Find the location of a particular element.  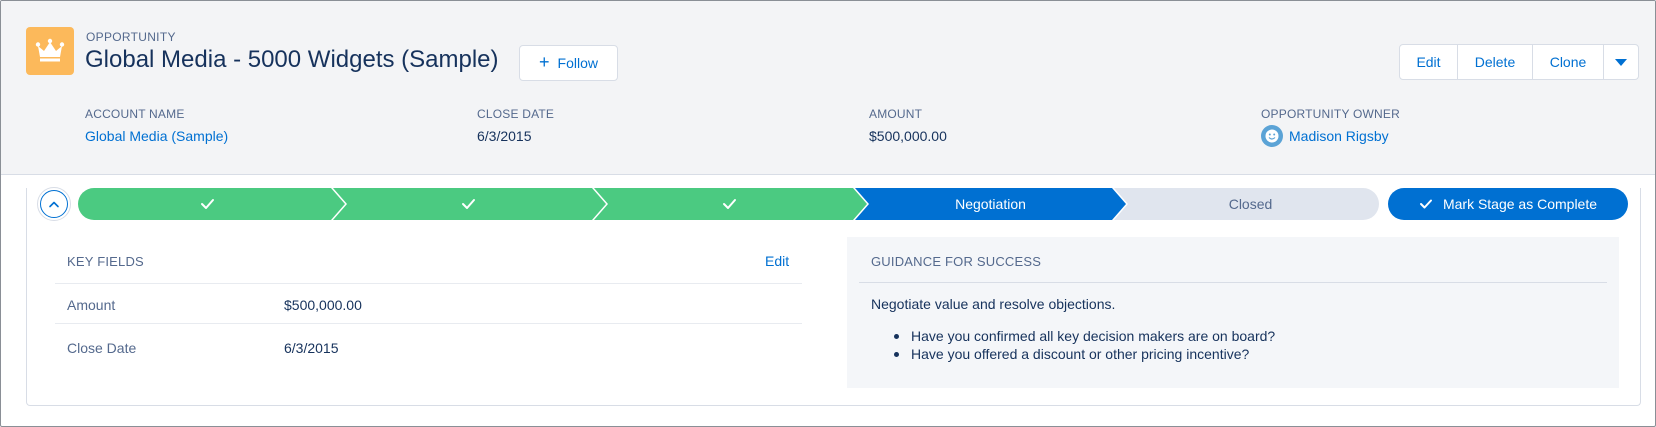

key-fields-title: KEY FIELDS is located at coordinates (105, 261).